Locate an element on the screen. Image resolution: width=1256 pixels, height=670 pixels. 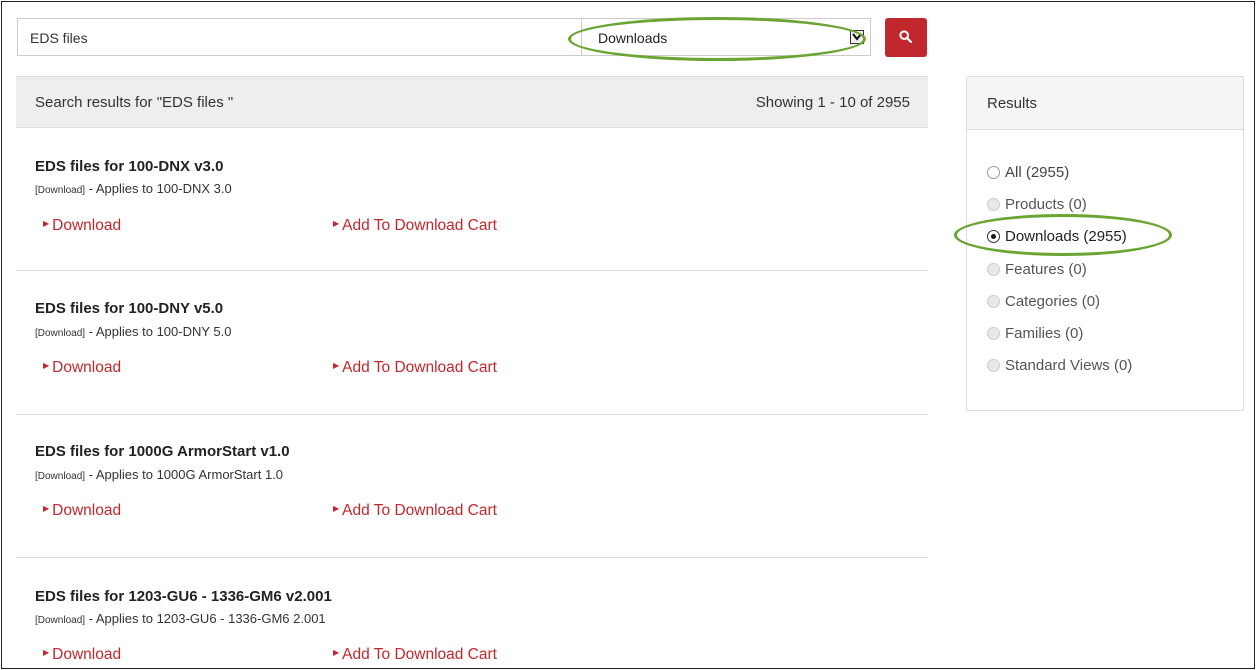
filter-option-products: Products (0) is located at coordinates (1037, 204).